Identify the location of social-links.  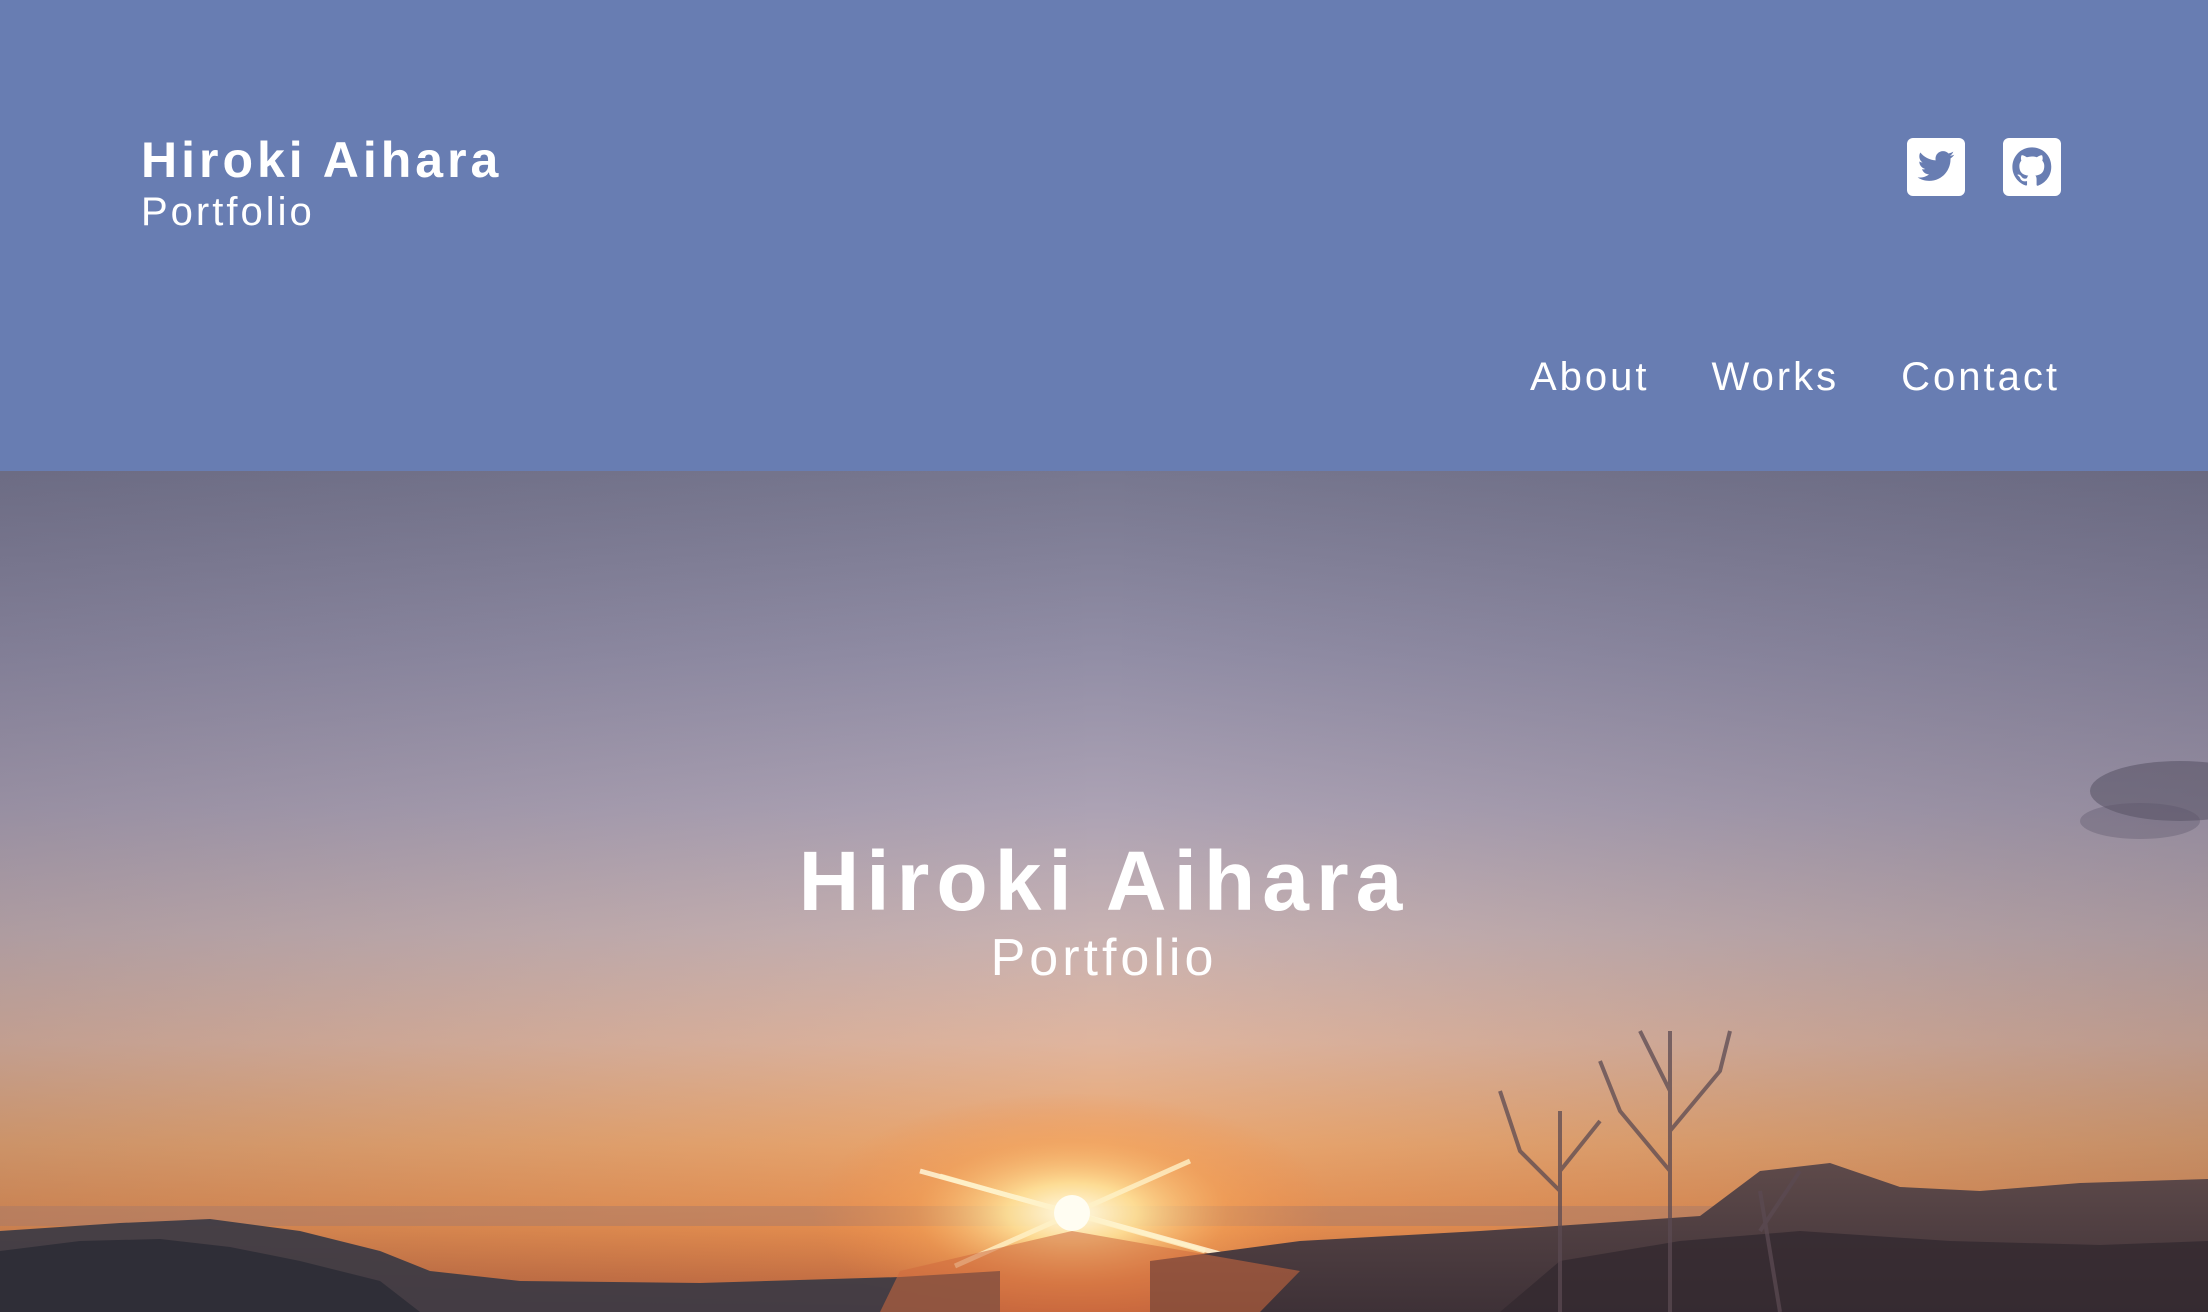
(1984, 167).